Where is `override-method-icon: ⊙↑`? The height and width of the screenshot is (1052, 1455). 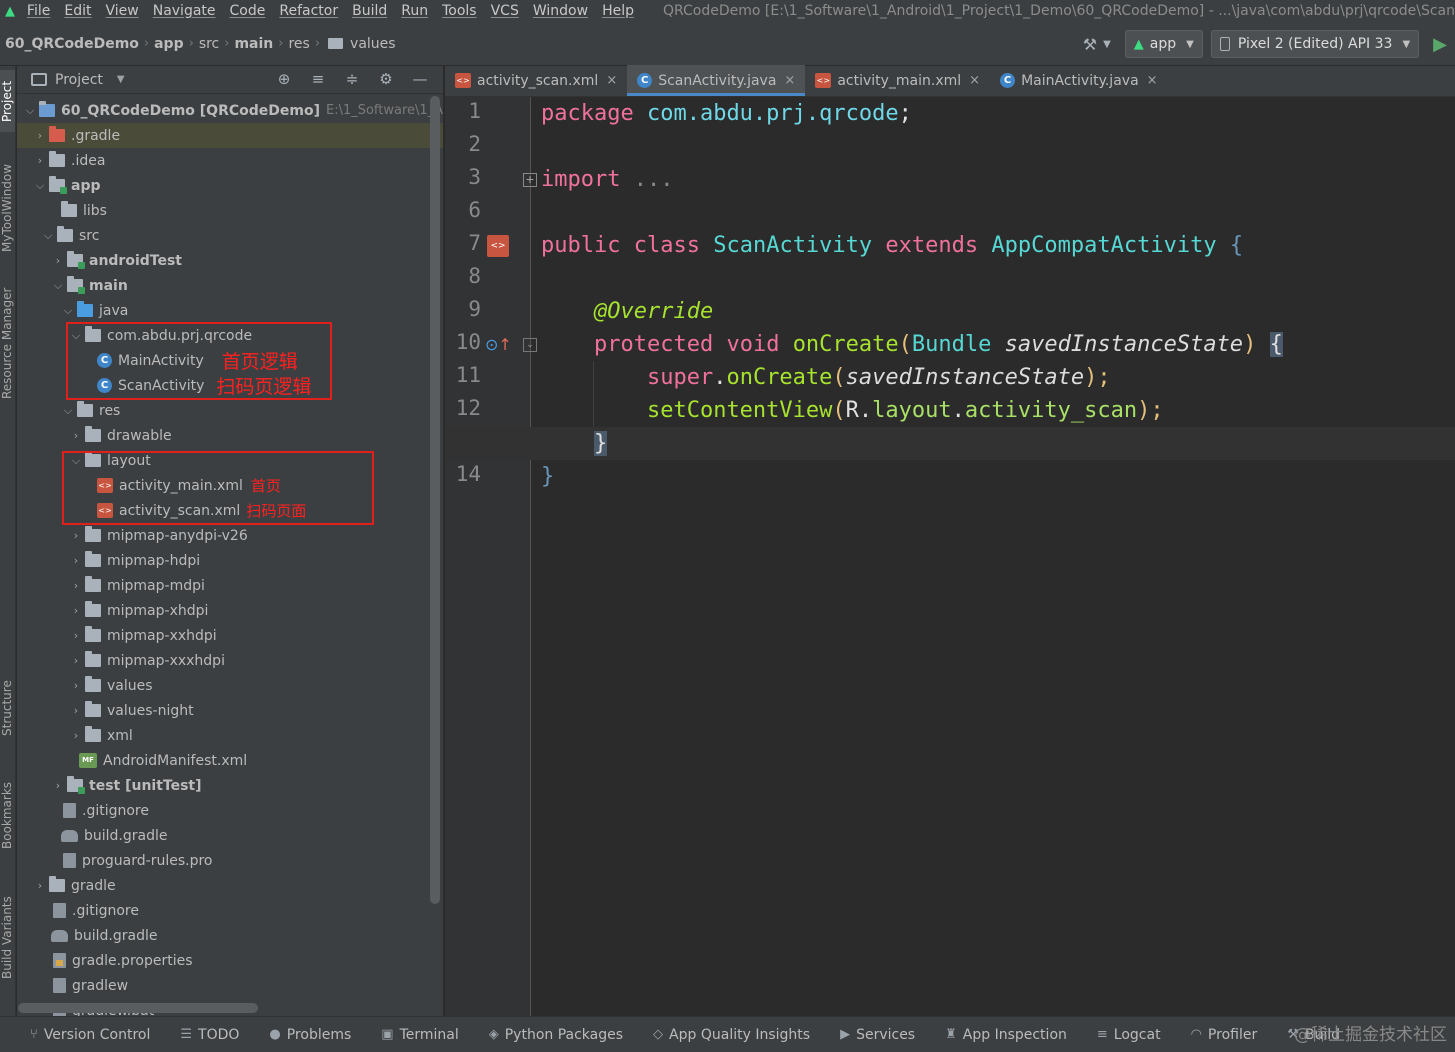
override-method-icon: ⊙↑ is located at coordinates (498, 344).